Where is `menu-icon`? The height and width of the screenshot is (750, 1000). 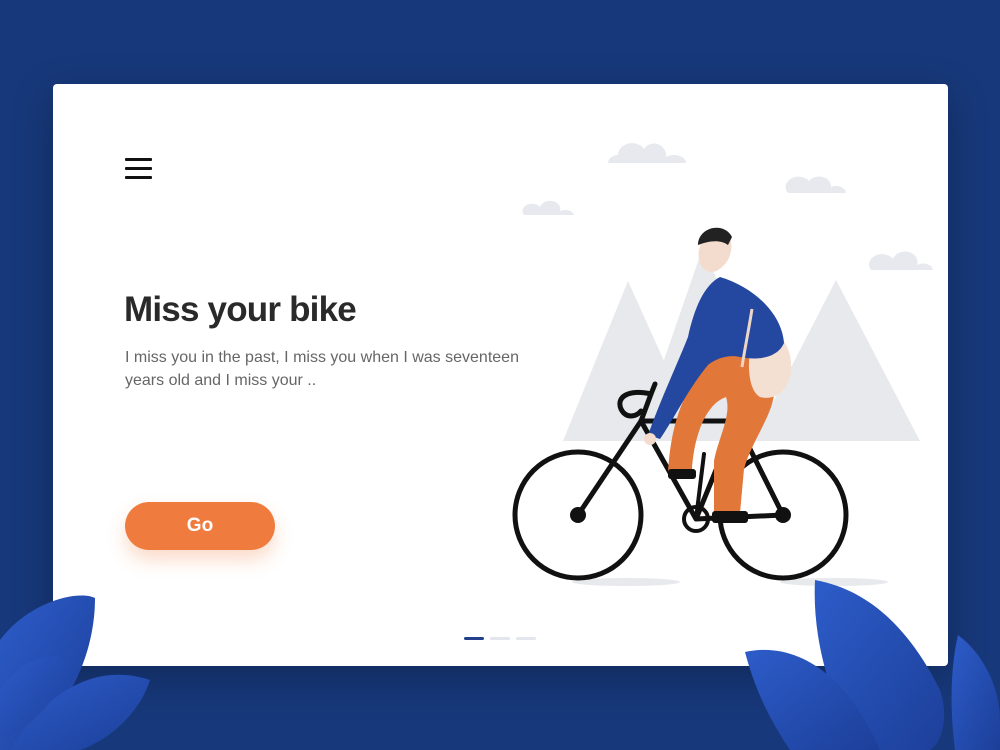
menu-icon is located at coordinates (139, 170).